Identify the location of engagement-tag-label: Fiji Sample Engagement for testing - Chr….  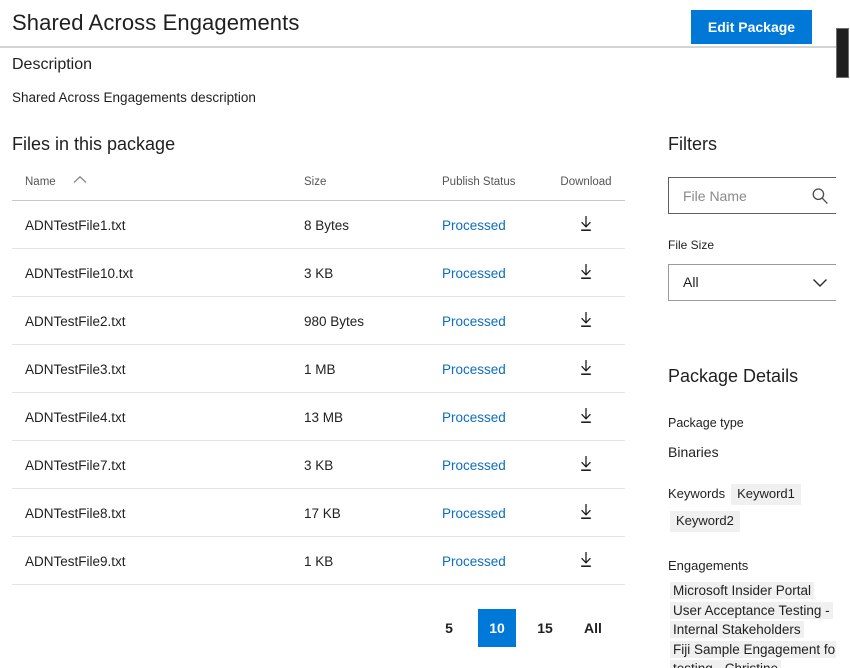
(756, 654).